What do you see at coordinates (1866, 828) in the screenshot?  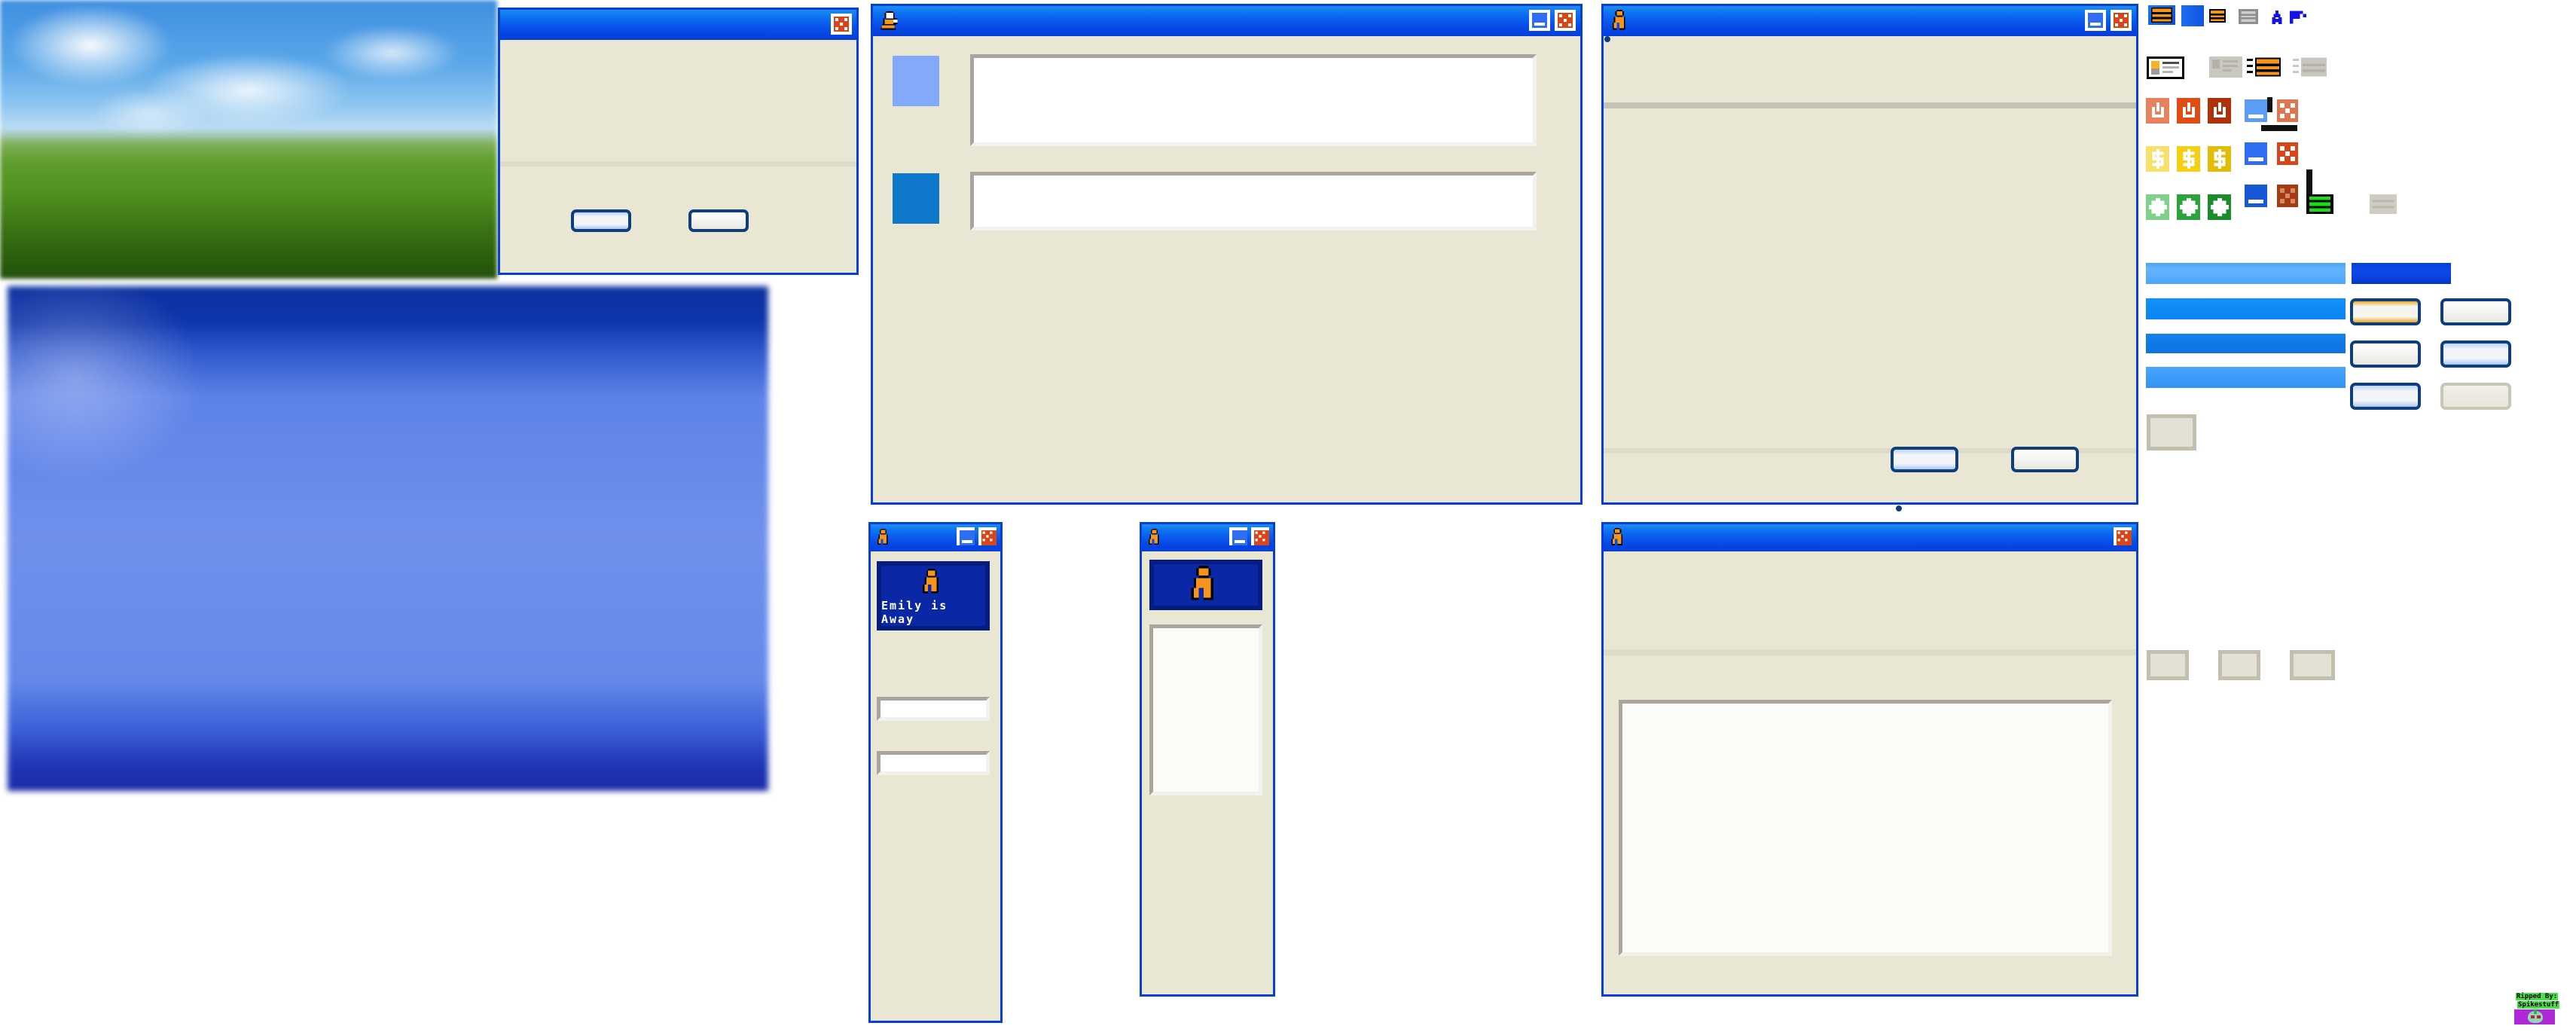 I see `im-transcript` at bounding box center [1866, 828].